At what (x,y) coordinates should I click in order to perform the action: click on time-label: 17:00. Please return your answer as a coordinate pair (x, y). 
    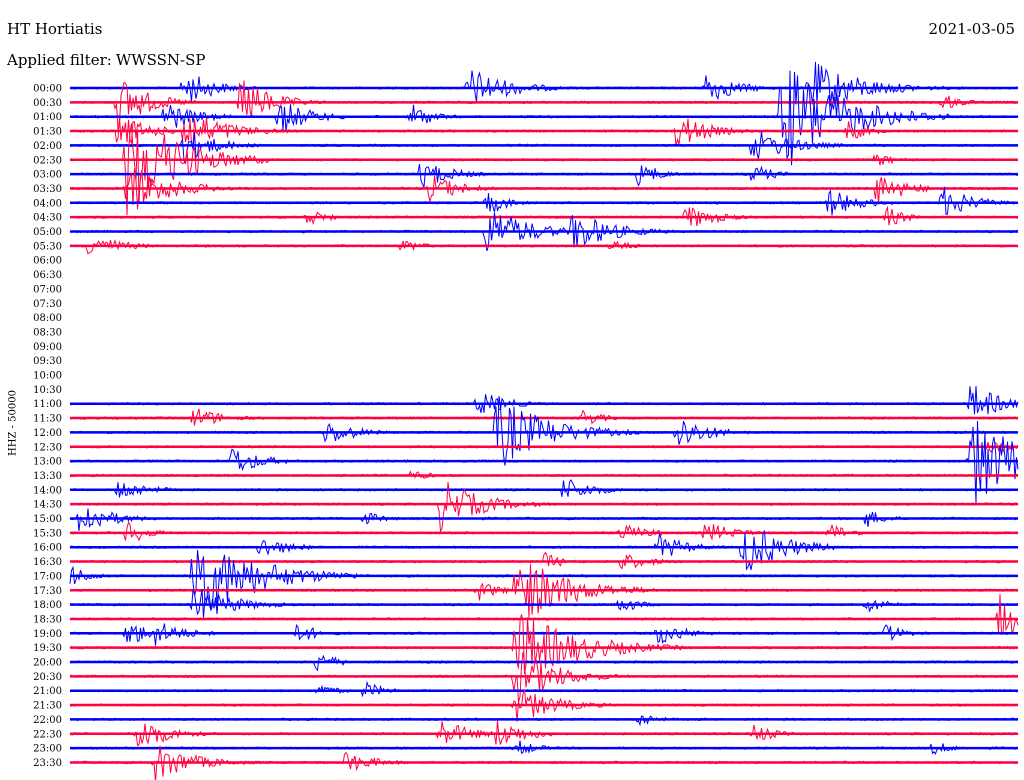
    Looking at the image, I should click on (47, 576).